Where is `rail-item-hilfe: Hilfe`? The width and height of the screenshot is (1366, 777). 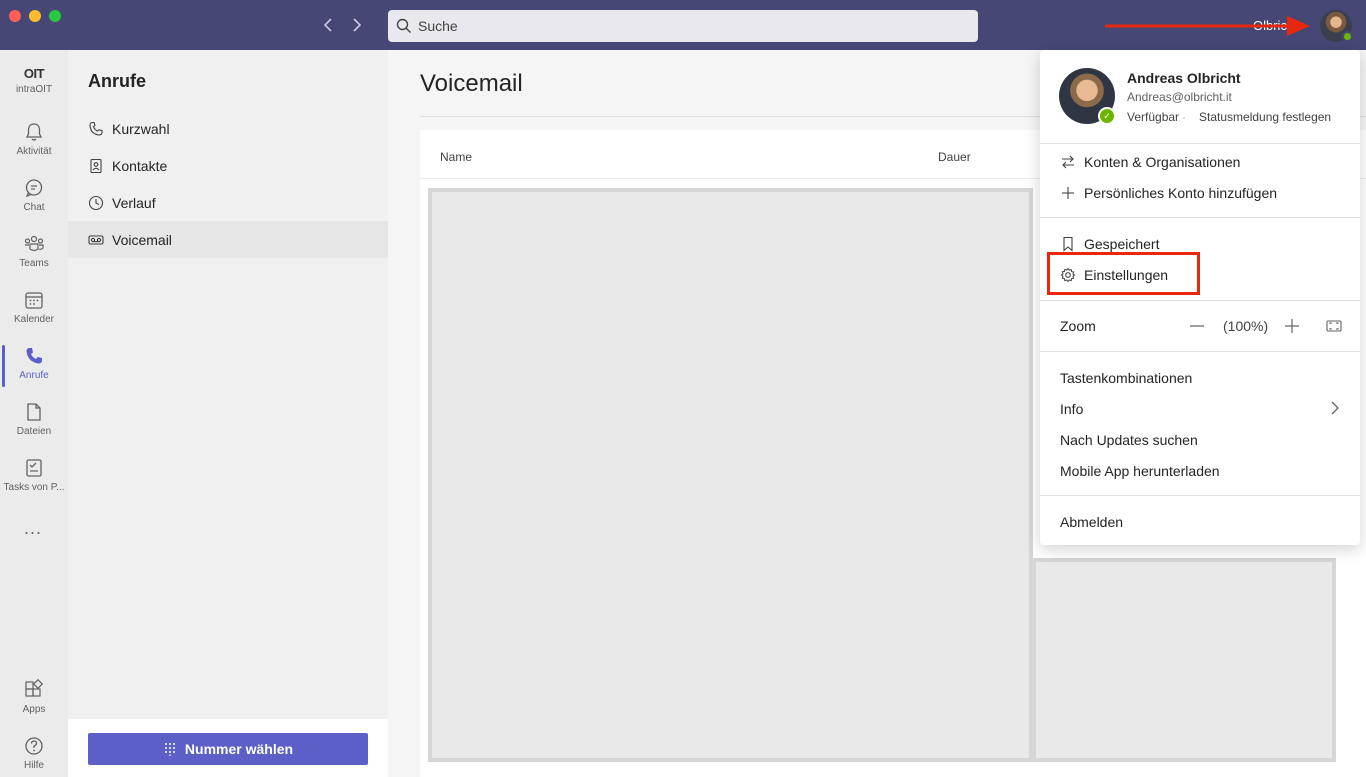 rail-item-hilfe: Hilfe is located at coordinates (34, 752).